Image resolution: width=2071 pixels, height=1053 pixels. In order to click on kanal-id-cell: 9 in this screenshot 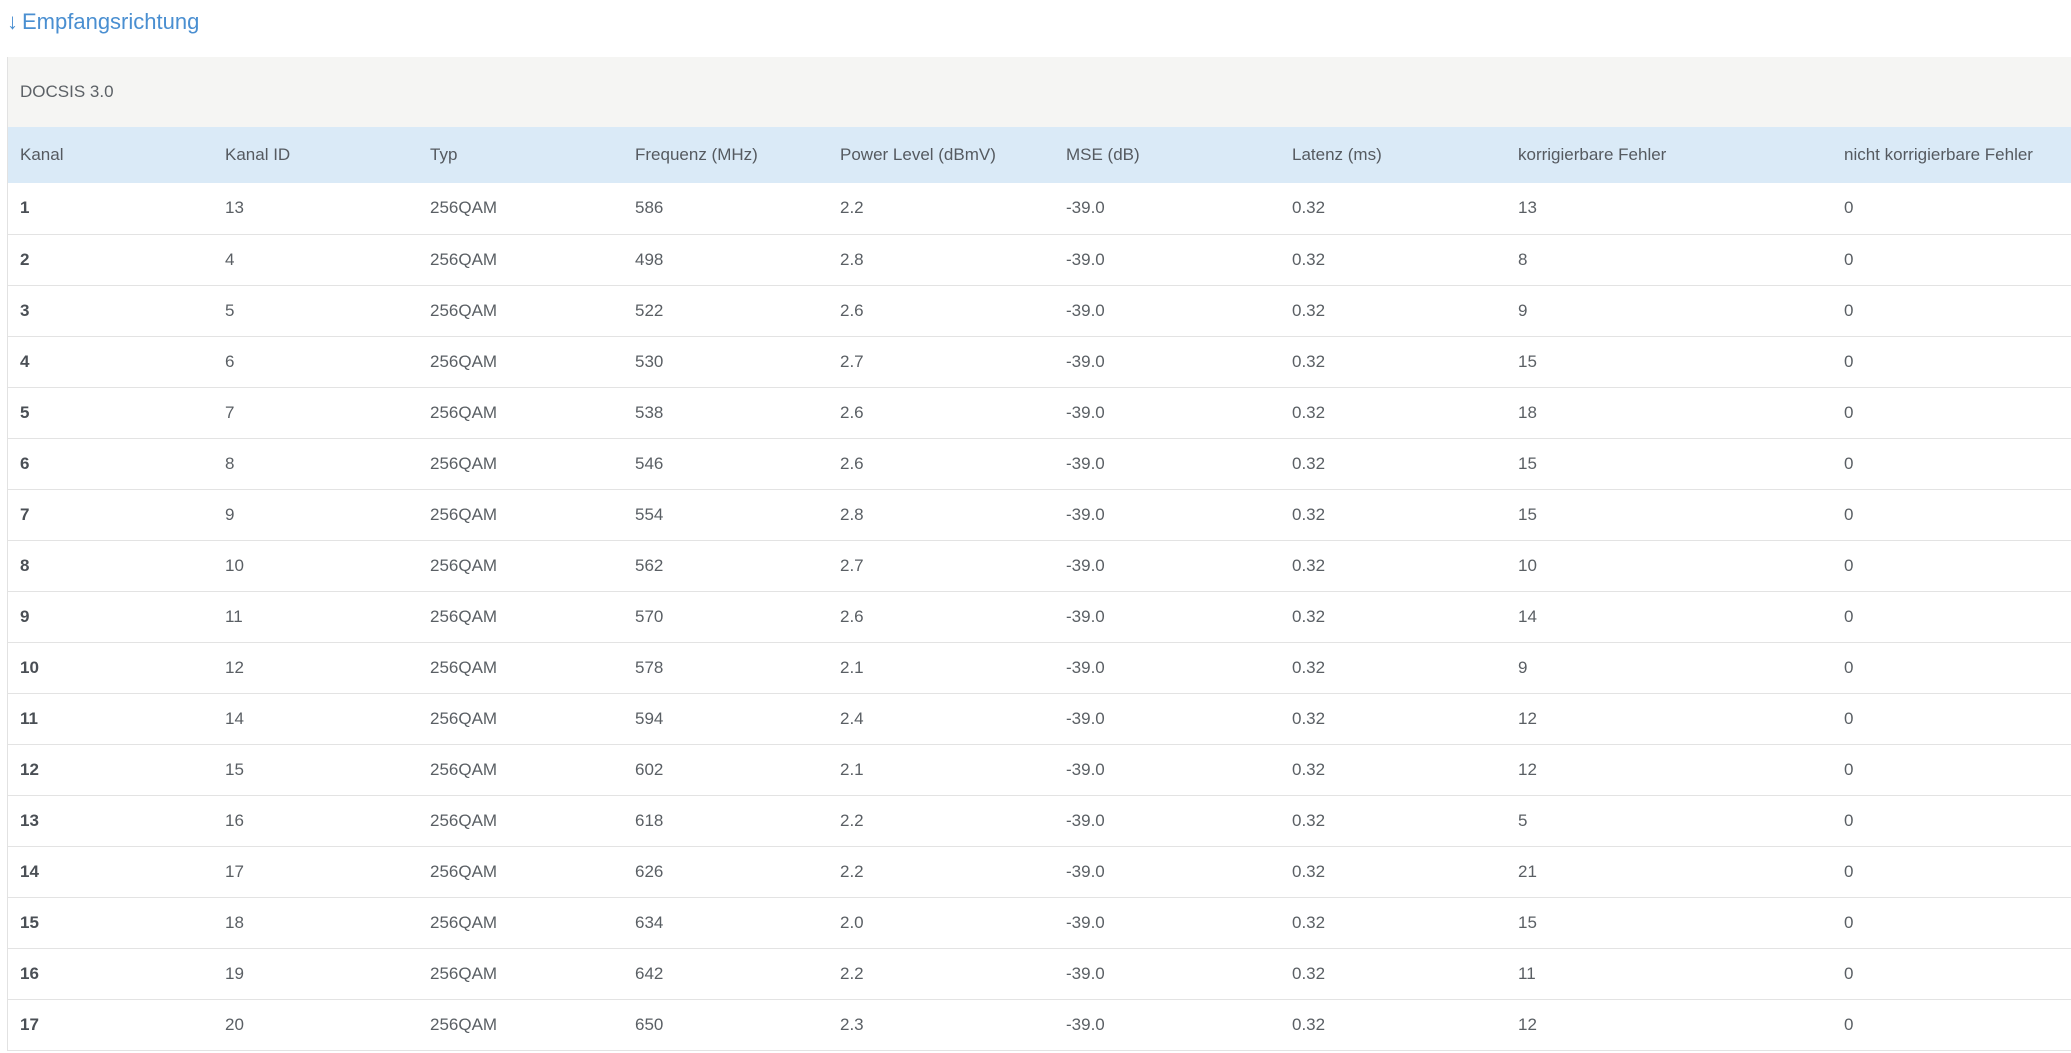, I will do `click(230, 514)`.